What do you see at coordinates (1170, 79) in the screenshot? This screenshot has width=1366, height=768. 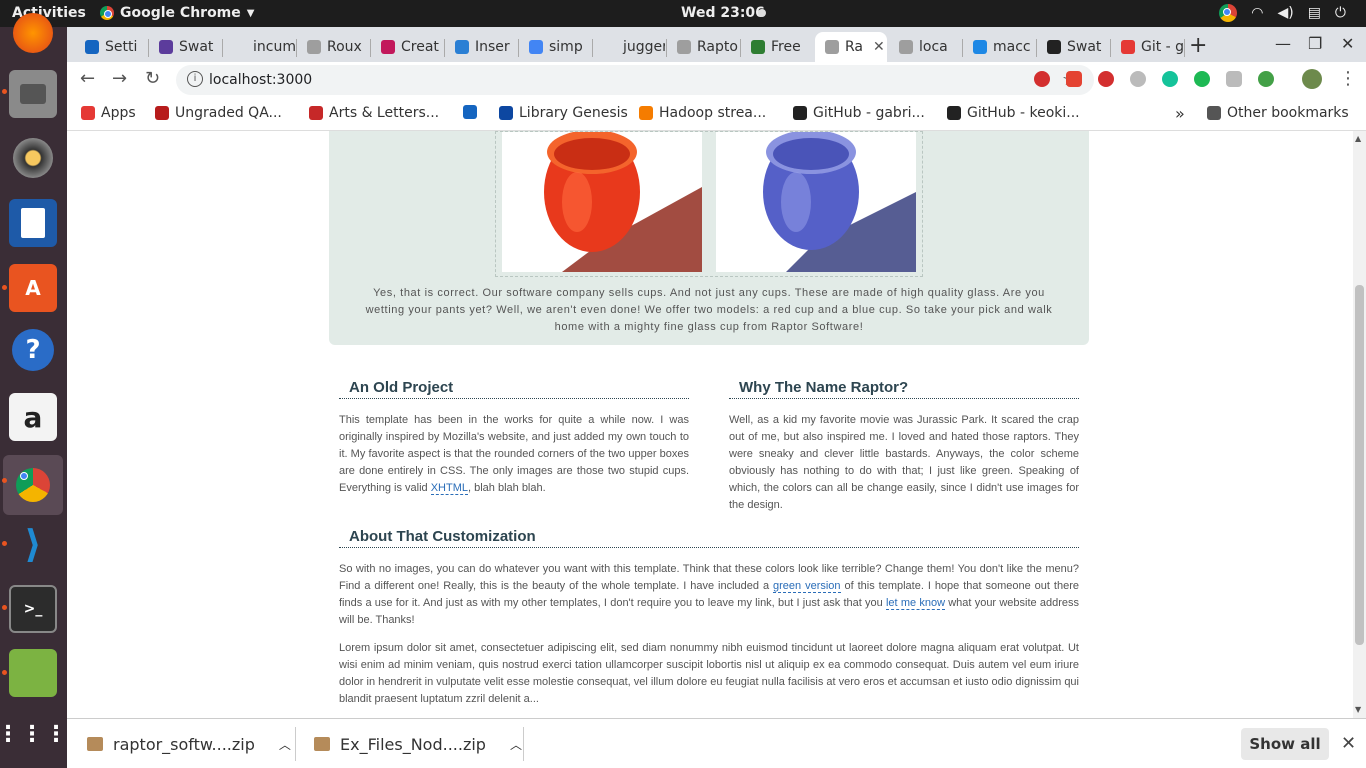 I see `grammarly-icon` at bounding box center [1170, 79].